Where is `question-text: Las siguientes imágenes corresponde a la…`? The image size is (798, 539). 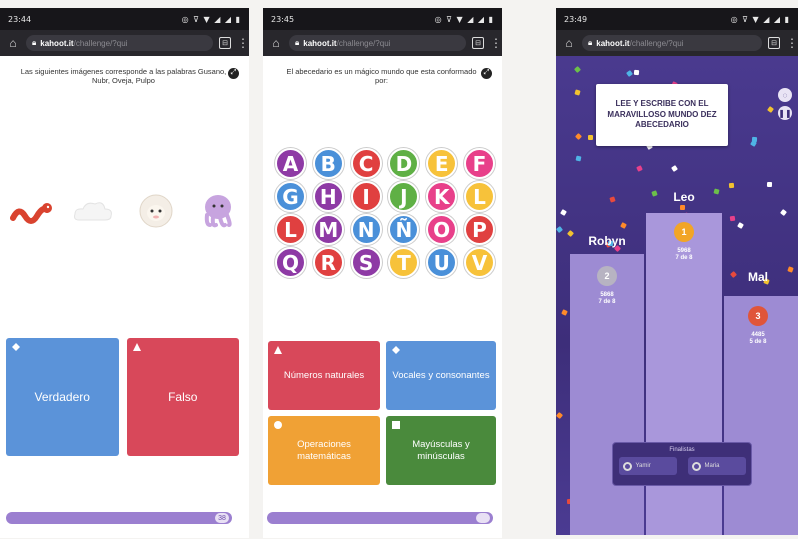
question-text: Las siguientes imágenes corresponde a la… is located at coordinates (124, 76).